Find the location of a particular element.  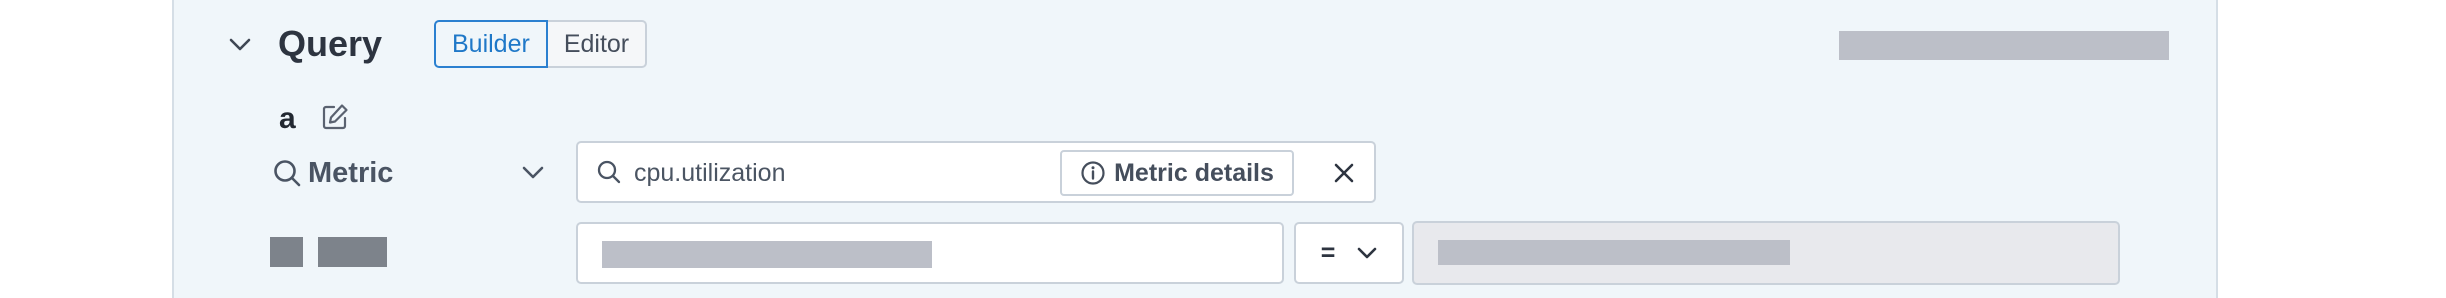

metric-selector-label: Metric is located at coordinates (332, 173).